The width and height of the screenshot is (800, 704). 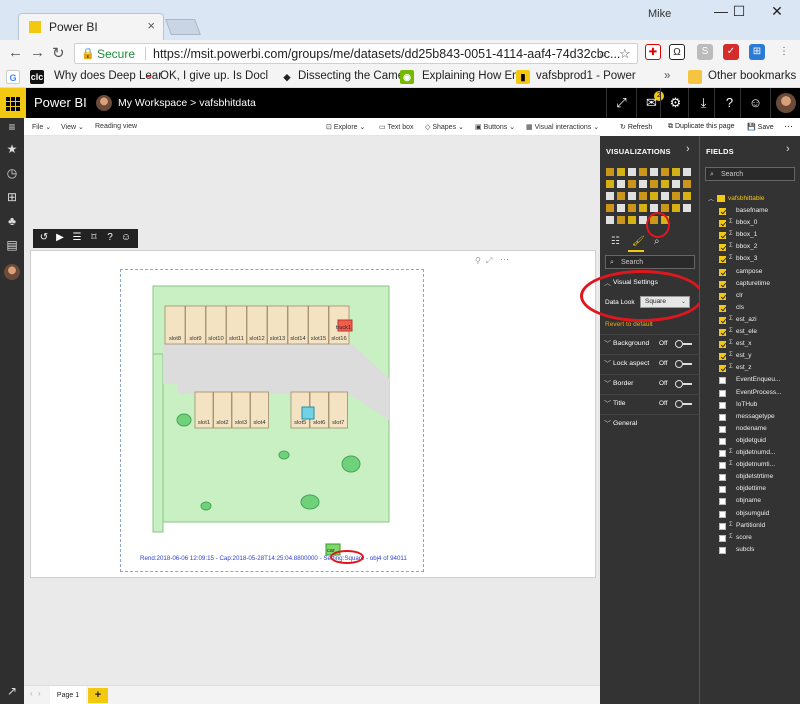 I want to click on field-item: Σ PartitionId, so click(x=750, y=527).